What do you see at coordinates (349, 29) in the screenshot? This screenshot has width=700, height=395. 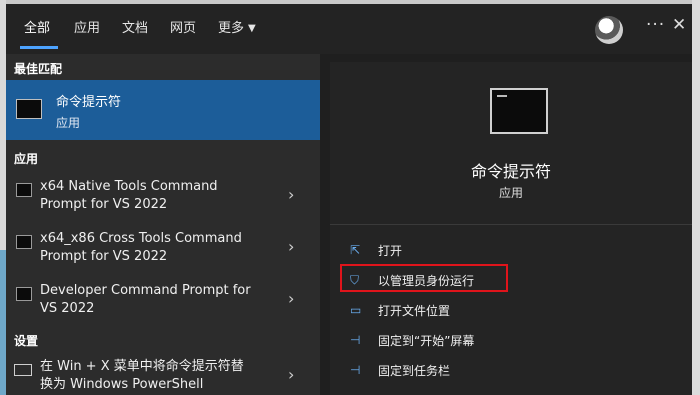 I see `search-tab-bar: 全部 应用 文档 网页 更多 ▼ ··· ✕` at bounding box center [349, 29].